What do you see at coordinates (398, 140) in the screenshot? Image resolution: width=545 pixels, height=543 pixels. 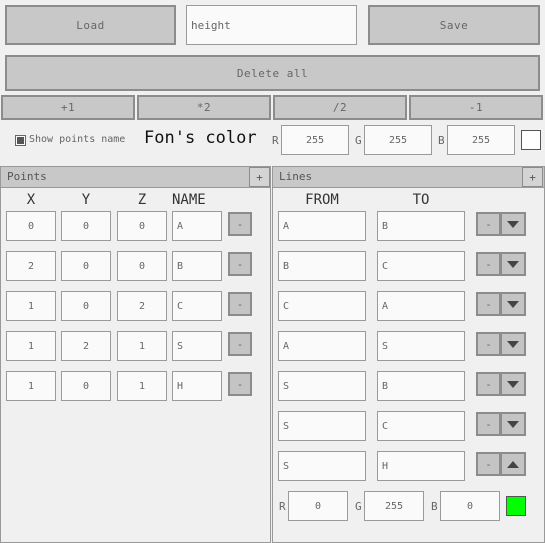 I see `font-g-input: 255` at bounding box center [398, 140].